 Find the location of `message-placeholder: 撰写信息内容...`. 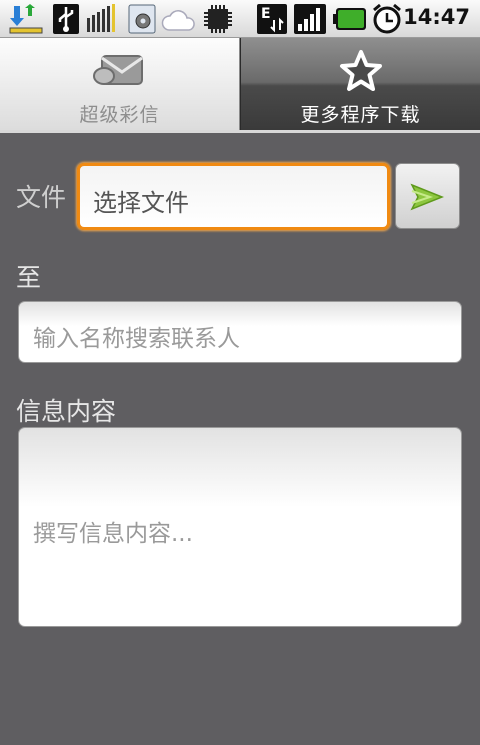

message-placeholder: 撰写信息内容... is located at coordinates (113, 534).